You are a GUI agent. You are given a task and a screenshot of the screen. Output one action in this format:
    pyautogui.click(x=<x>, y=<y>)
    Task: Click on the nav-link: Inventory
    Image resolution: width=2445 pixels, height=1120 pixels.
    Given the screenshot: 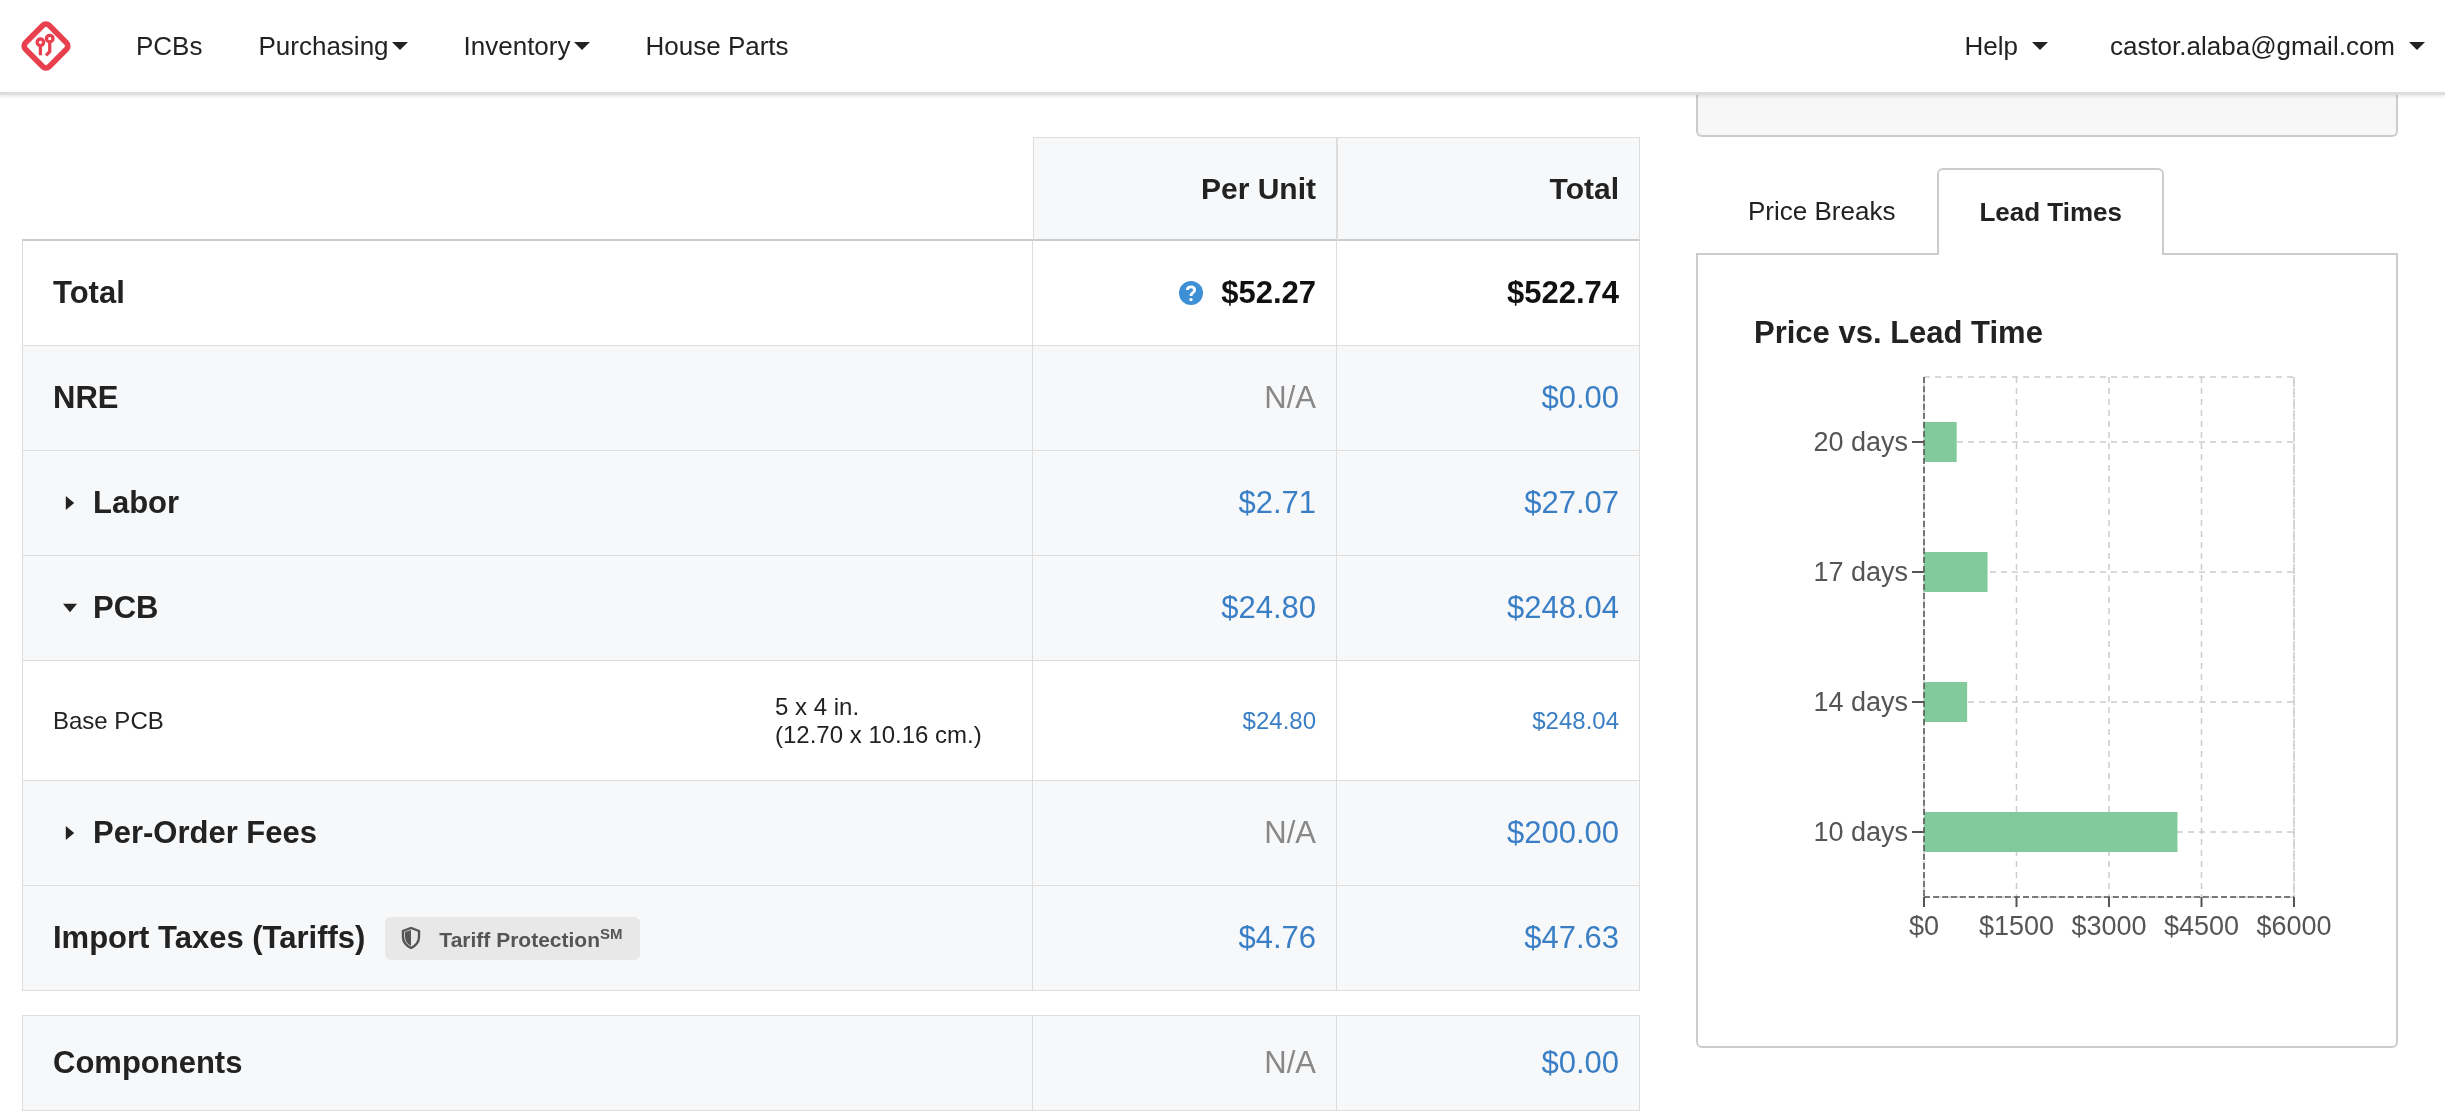 What is the action you would take?
    pyautogui.click(x=526, y=46)
    